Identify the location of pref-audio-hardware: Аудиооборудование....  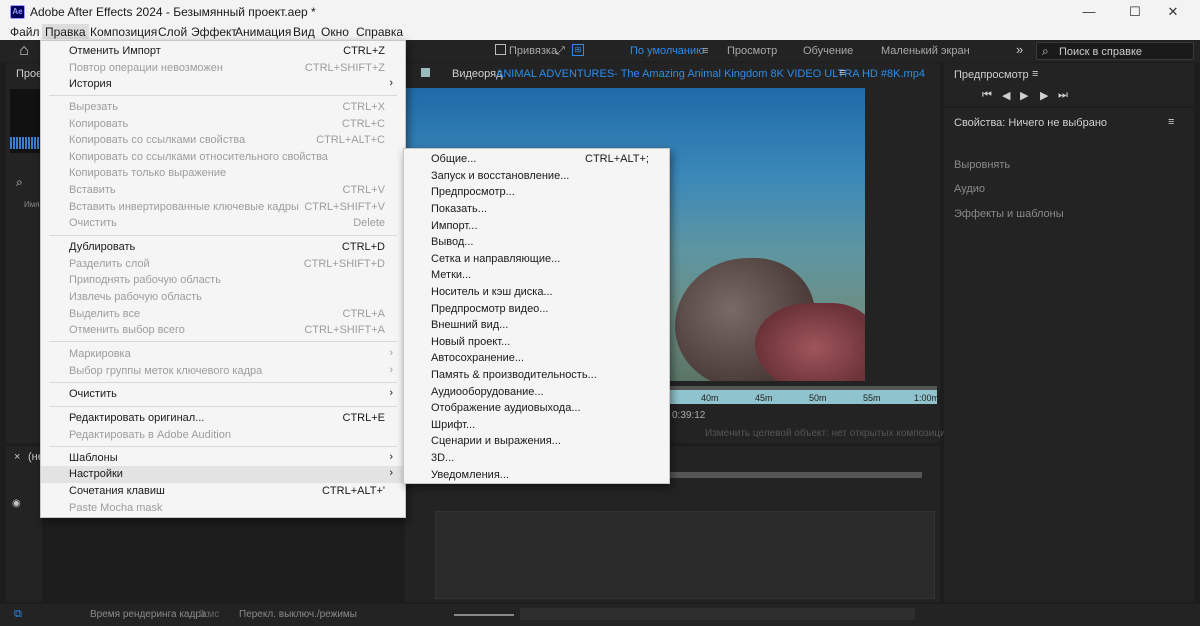
(536, 392).